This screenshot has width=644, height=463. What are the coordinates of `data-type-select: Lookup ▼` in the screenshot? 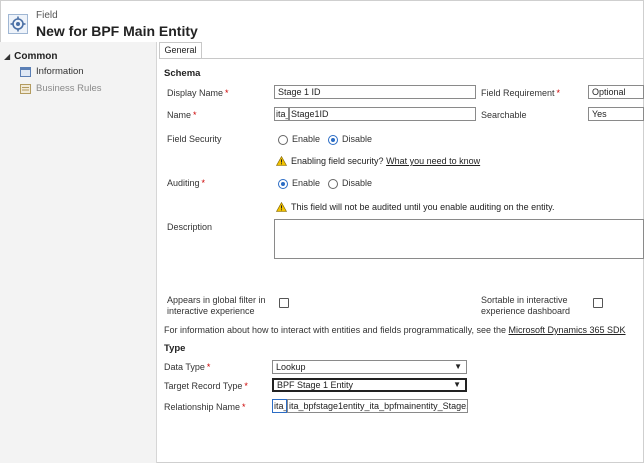 It's located at (369, 367).